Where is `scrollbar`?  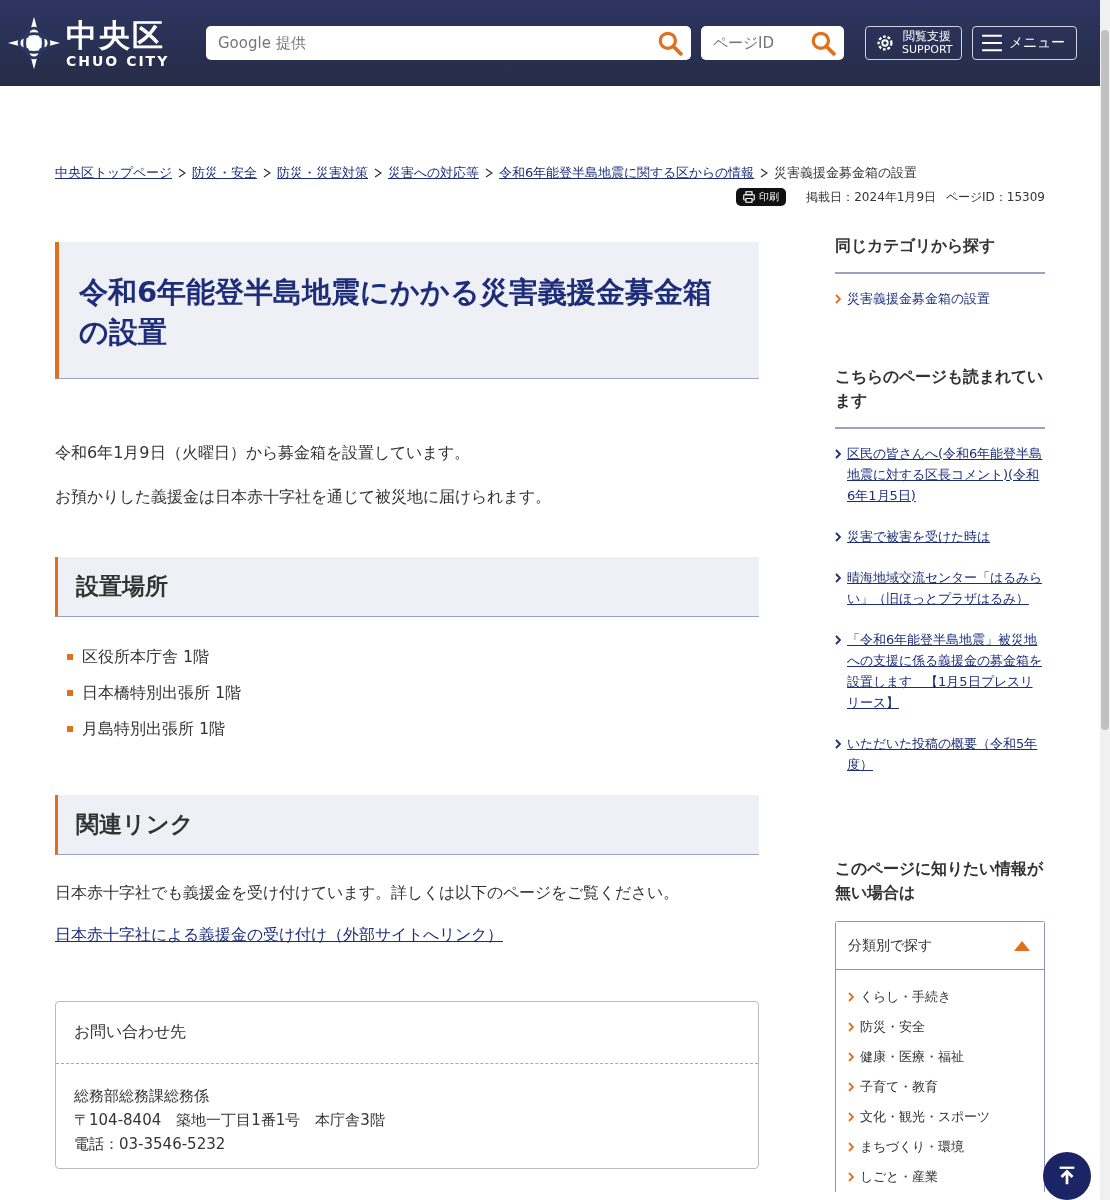
scrollbar is located at coordinates (1105, 600).